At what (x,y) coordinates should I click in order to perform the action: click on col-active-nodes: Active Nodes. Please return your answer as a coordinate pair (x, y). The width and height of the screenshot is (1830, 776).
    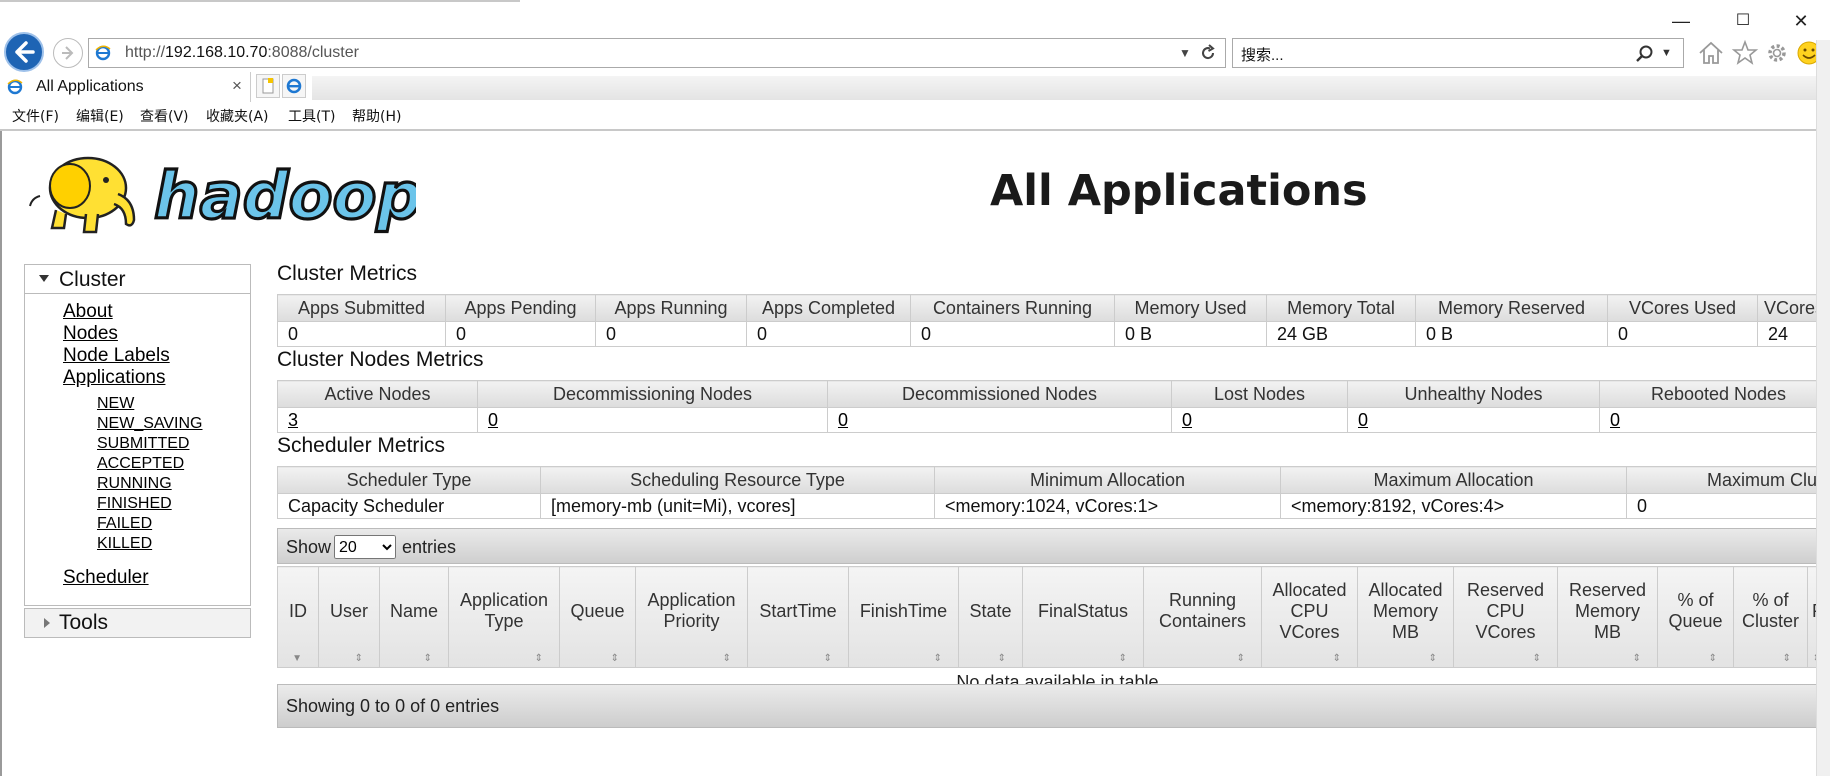
    Looking at the image, I should click on (377, 394).